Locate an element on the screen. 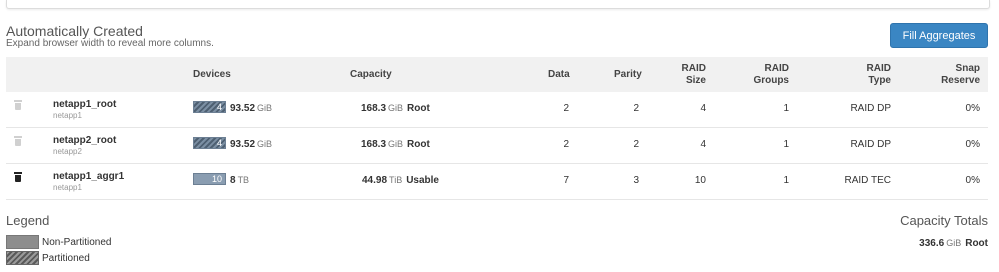 The image size is (999, 272). capacity-totals-label: Root is located at coordinates (976, 243).